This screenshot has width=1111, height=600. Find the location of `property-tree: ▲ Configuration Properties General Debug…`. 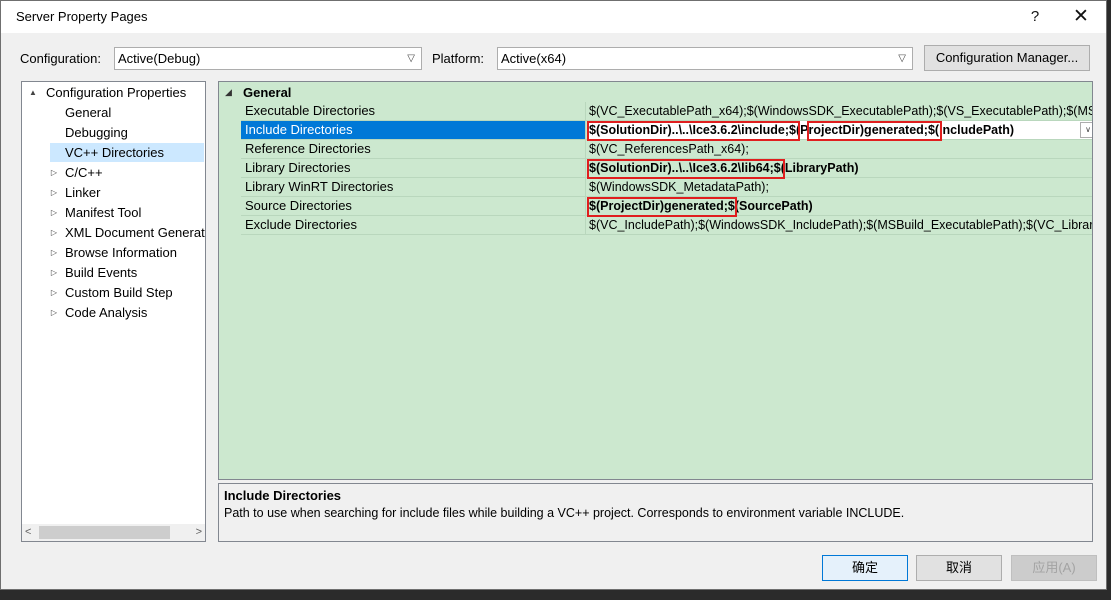

property-tree: ▲ Configuration Properties General Debug… is located at coordinates (113, 311).